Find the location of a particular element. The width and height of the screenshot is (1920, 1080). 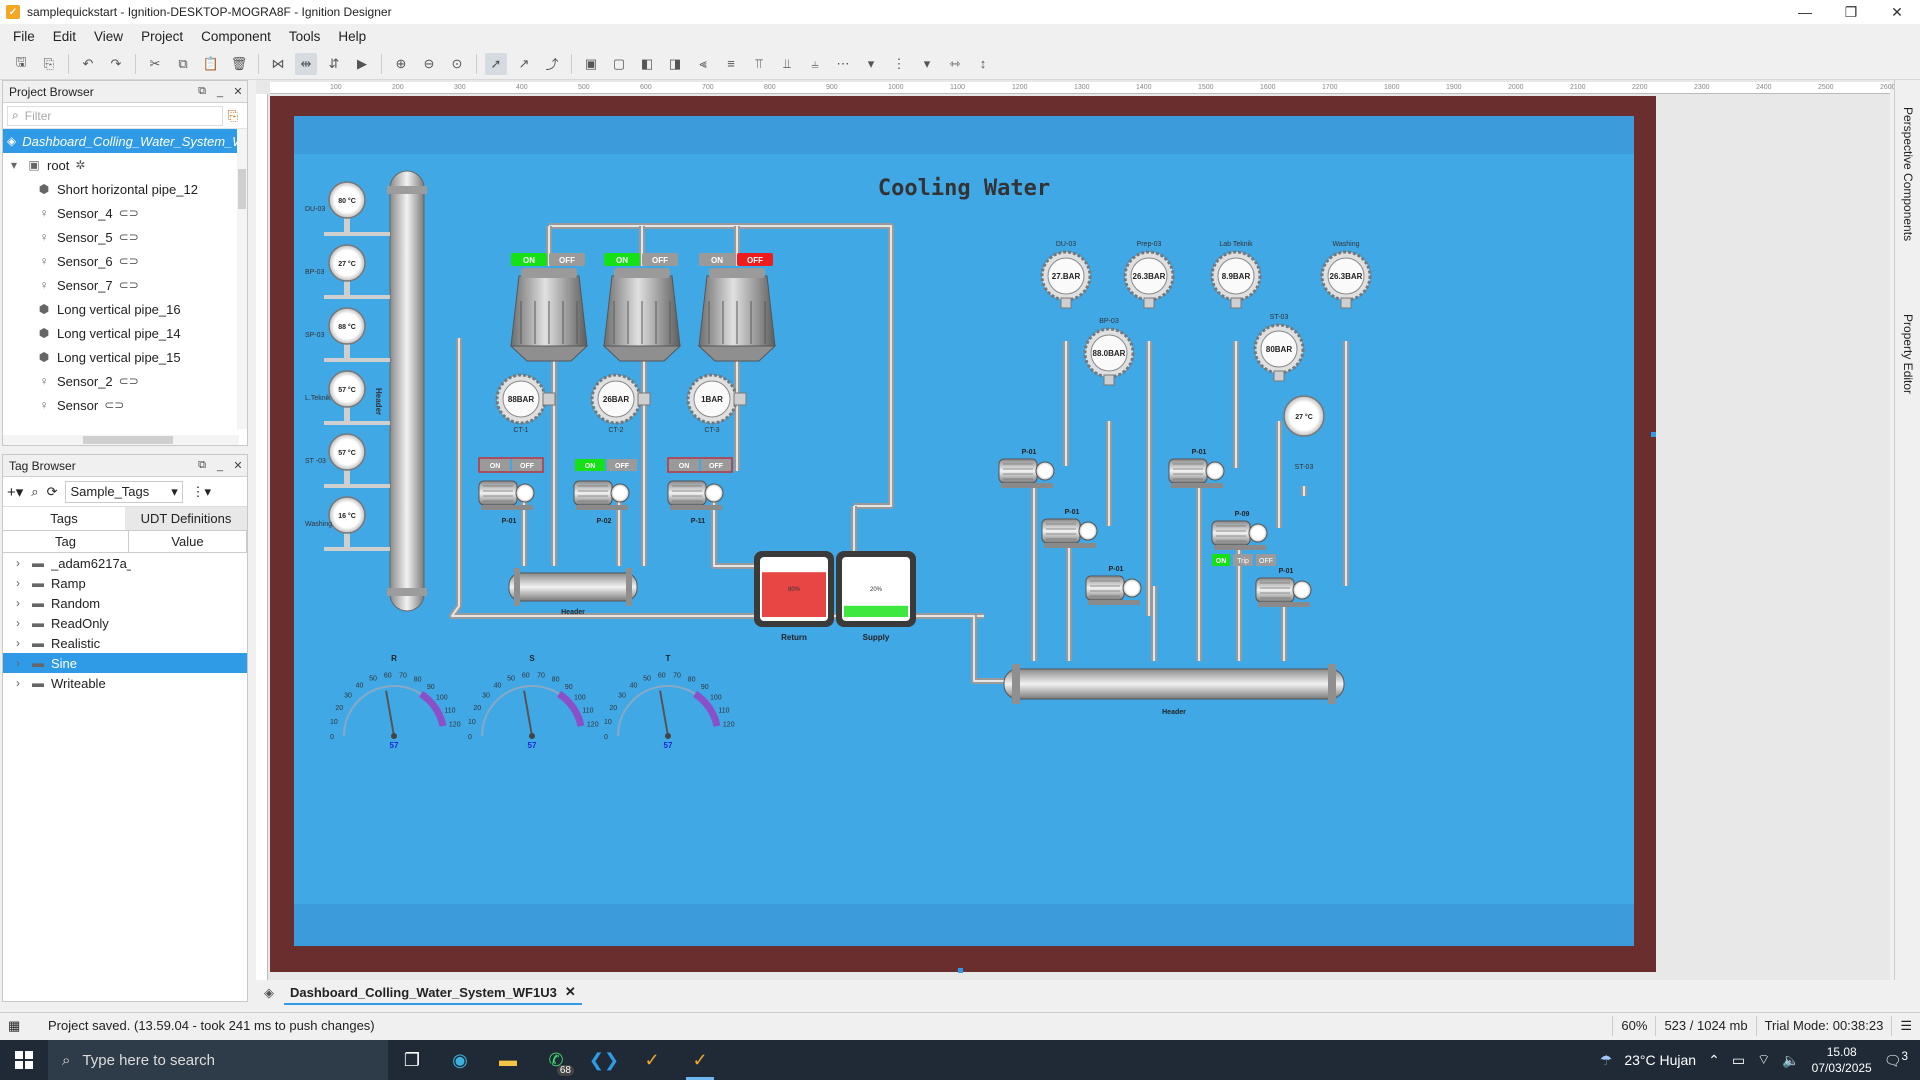

collapse-chevron-icon: ▾ is located at coordinates (14, 165).